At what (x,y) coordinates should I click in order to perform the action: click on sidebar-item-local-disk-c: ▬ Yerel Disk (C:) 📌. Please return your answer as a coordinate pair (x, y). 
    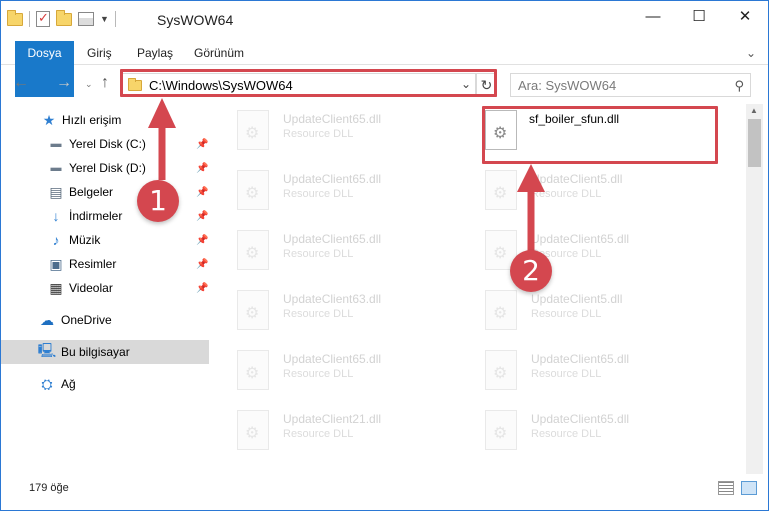
    Looking at the image, I should click on (105, 144).